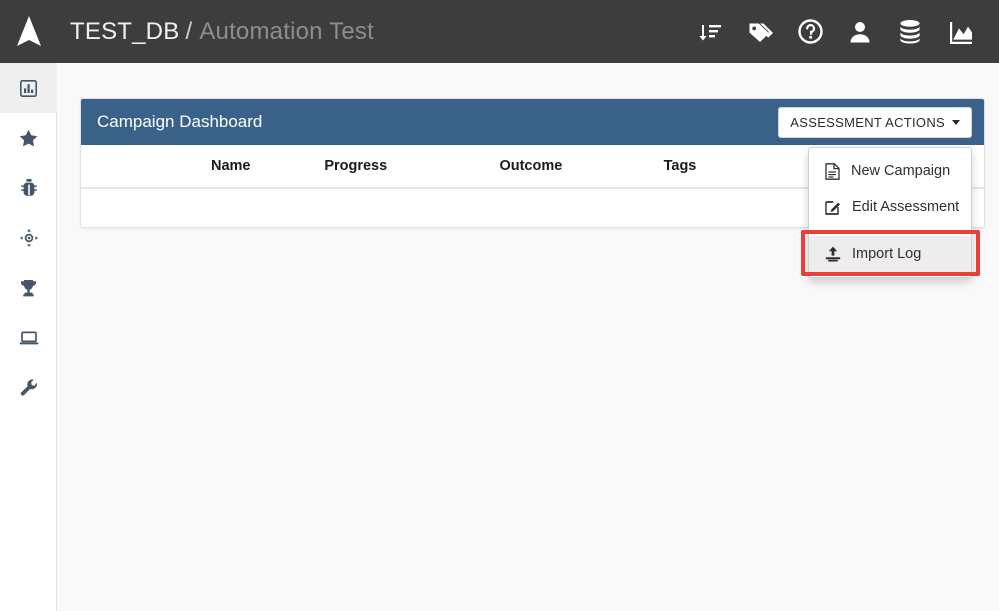  I want to click on assessment-actions-label: ASSESSMENT ACTIONS, so click(867, 122).